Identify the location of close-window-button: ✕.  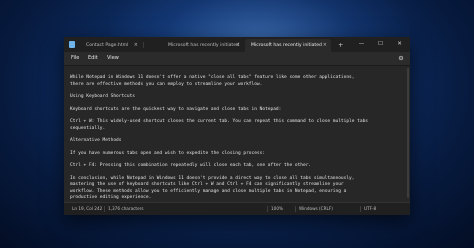
(399, 44).